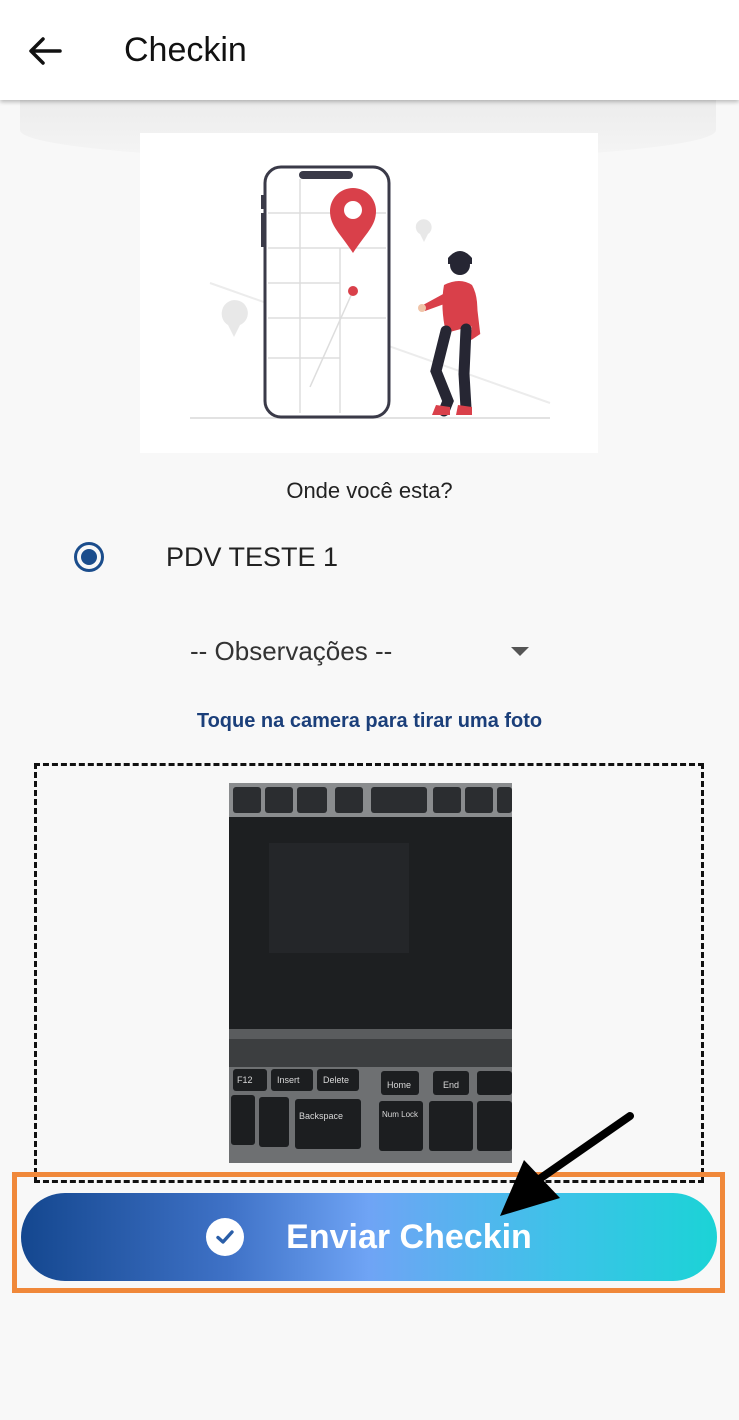 The width and height of the screenshot is (739, 1420). What do you see at coordinates (369, 490) in the screenshot?
I see `location-prompt: Onde você esta?` at bounding box center [369, 490].